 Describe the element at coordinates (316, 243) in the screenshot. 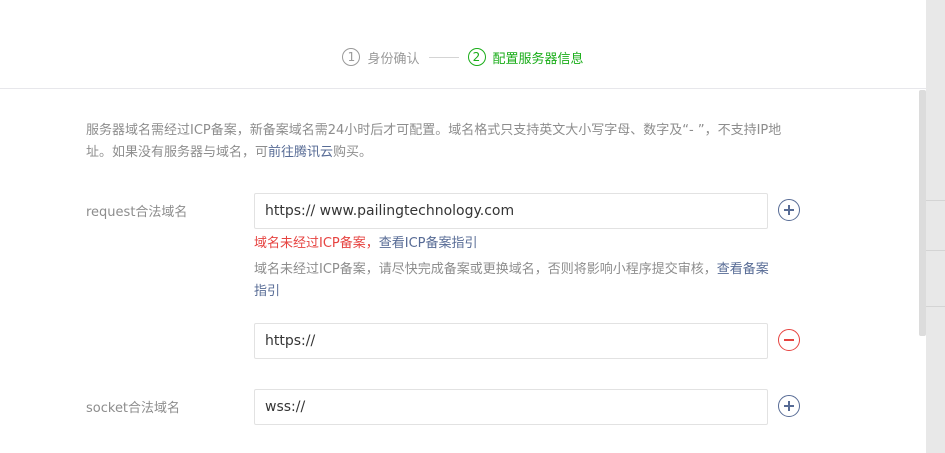

I see `icp-error-text: 域名未经过ICP备案，` at that location.